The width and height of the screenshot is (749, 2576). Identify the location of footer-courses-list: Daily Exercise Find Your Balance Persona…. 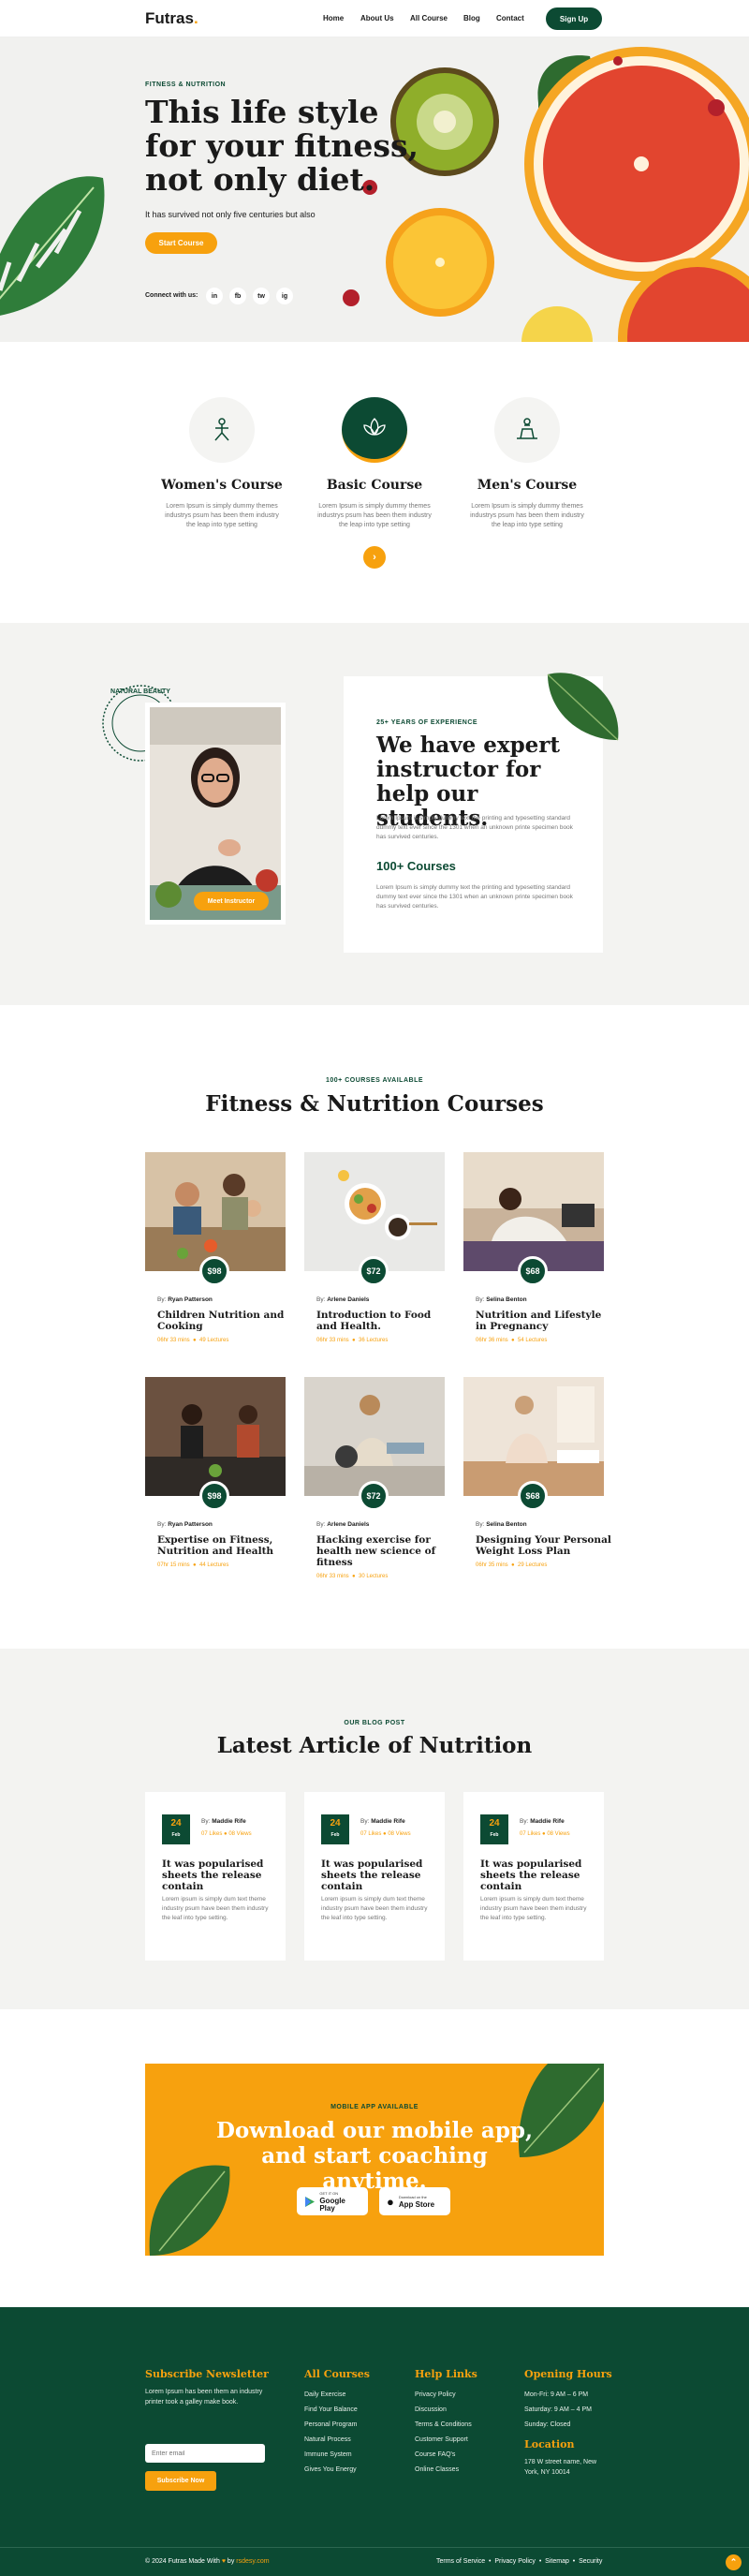
(331, 2433).